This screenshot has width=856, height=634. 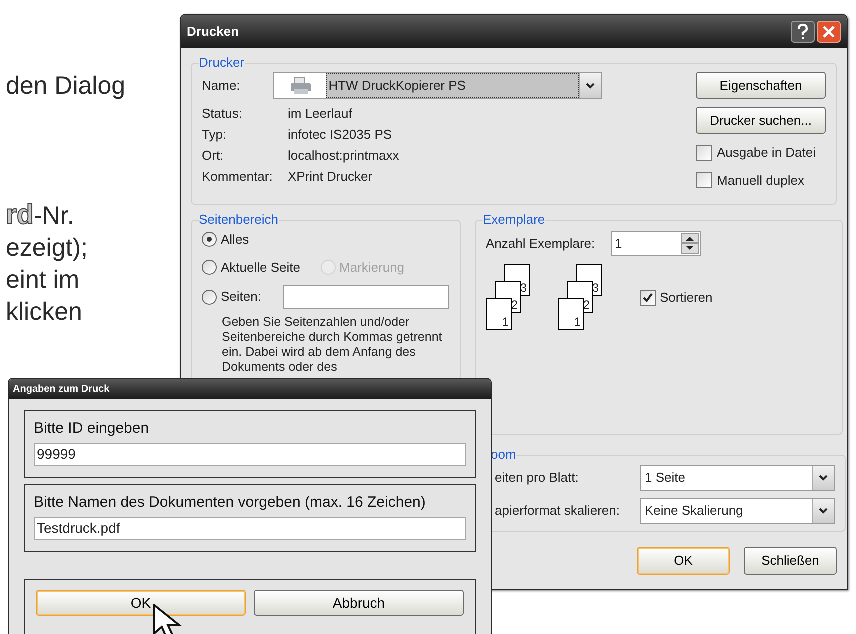 I want to click on field-value: localhost:printmaxx, so click(x=344, y=155).